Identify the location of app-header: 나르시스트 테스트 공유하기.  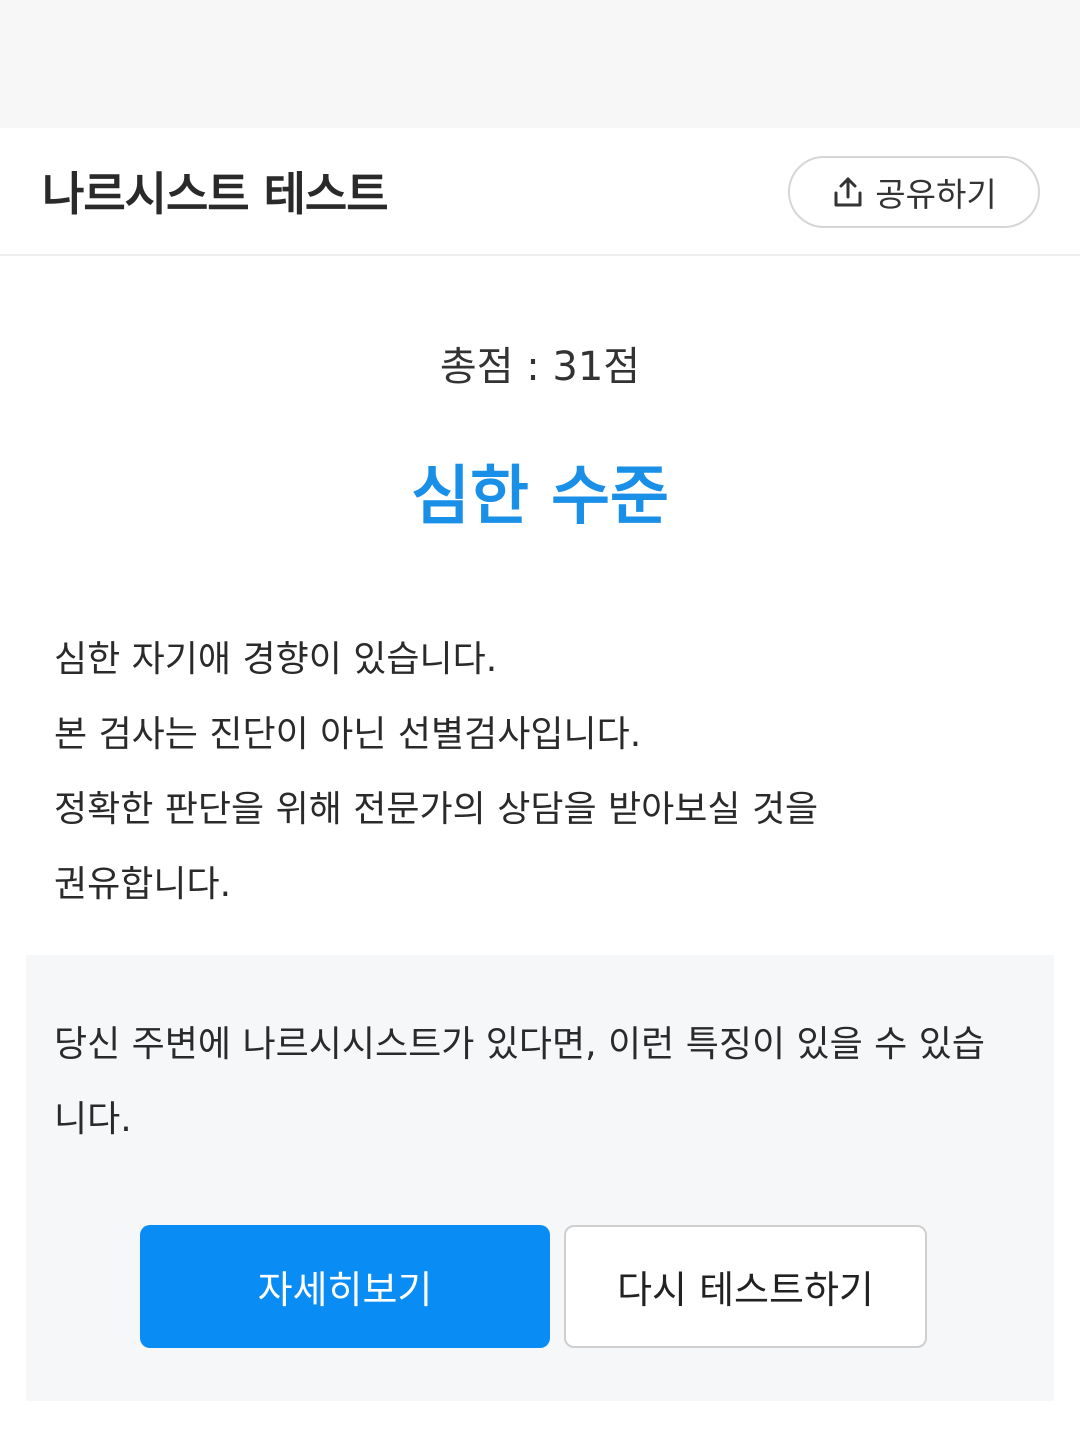
(540, 192).